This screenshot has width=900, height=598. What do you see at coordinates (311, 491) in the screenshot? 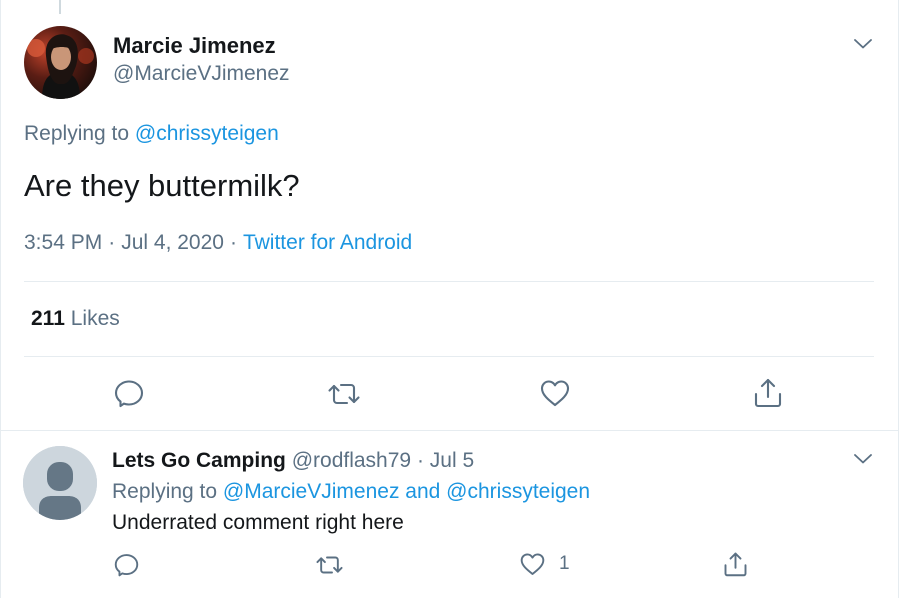
I see `replying-to-mention: @MarcieVJimenez` at bounding box center [311, 491].